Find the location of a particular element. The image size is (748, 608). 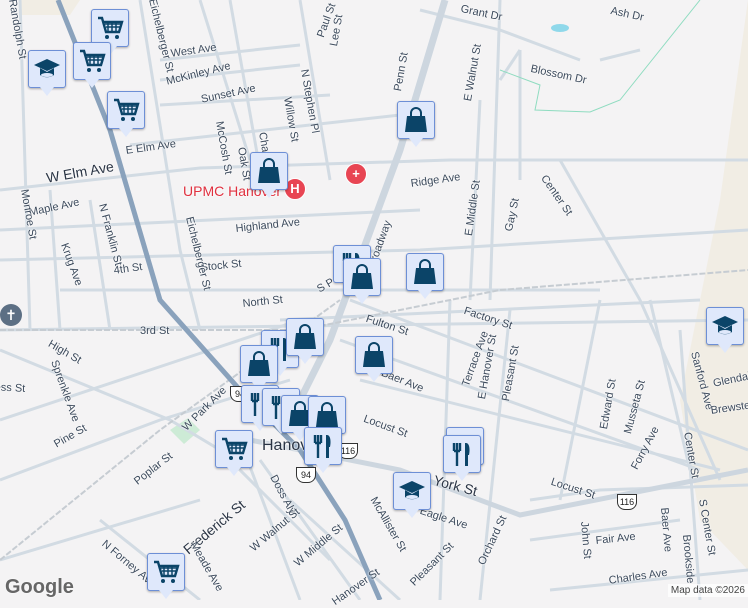

street-label: Princess St is located at coordinates (13, 387).